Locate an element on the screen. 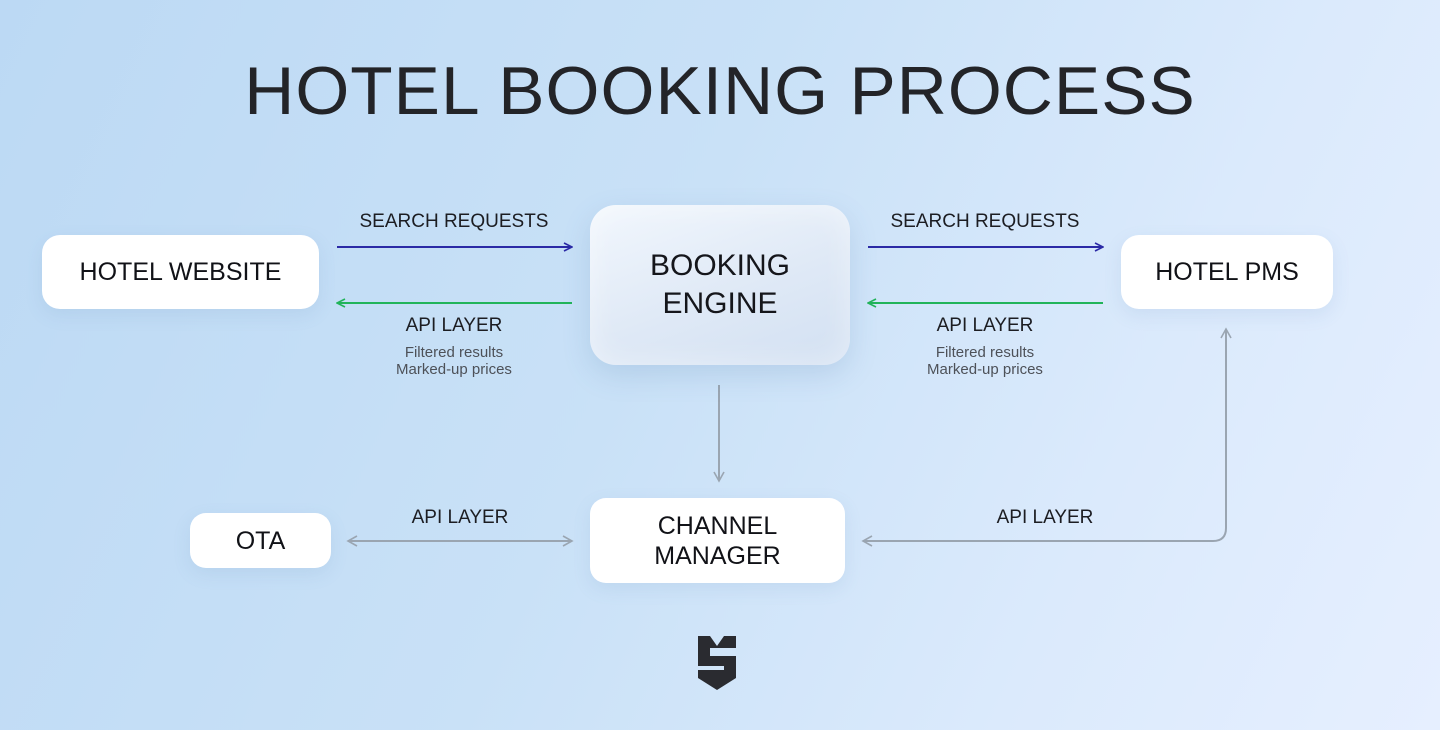 The width and height of the screenshot is (1440, 730). node-booking-engine: BOOKING ENGINE is located at coordinates (720, 285).